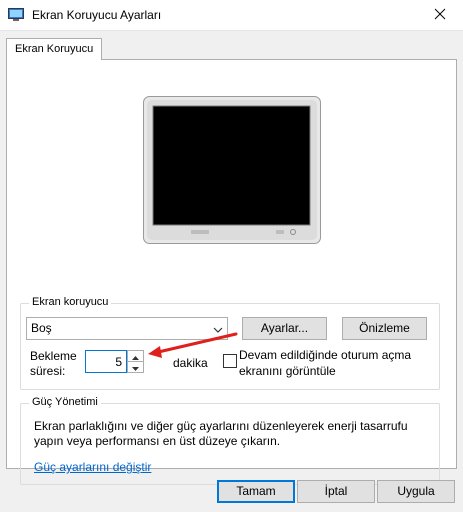 Image resolution: width=463 pixels, height=512 pixels. Describe the element at coordinates (106, 361) in the screenshot. I see `wait-time-input: 5` at that location.